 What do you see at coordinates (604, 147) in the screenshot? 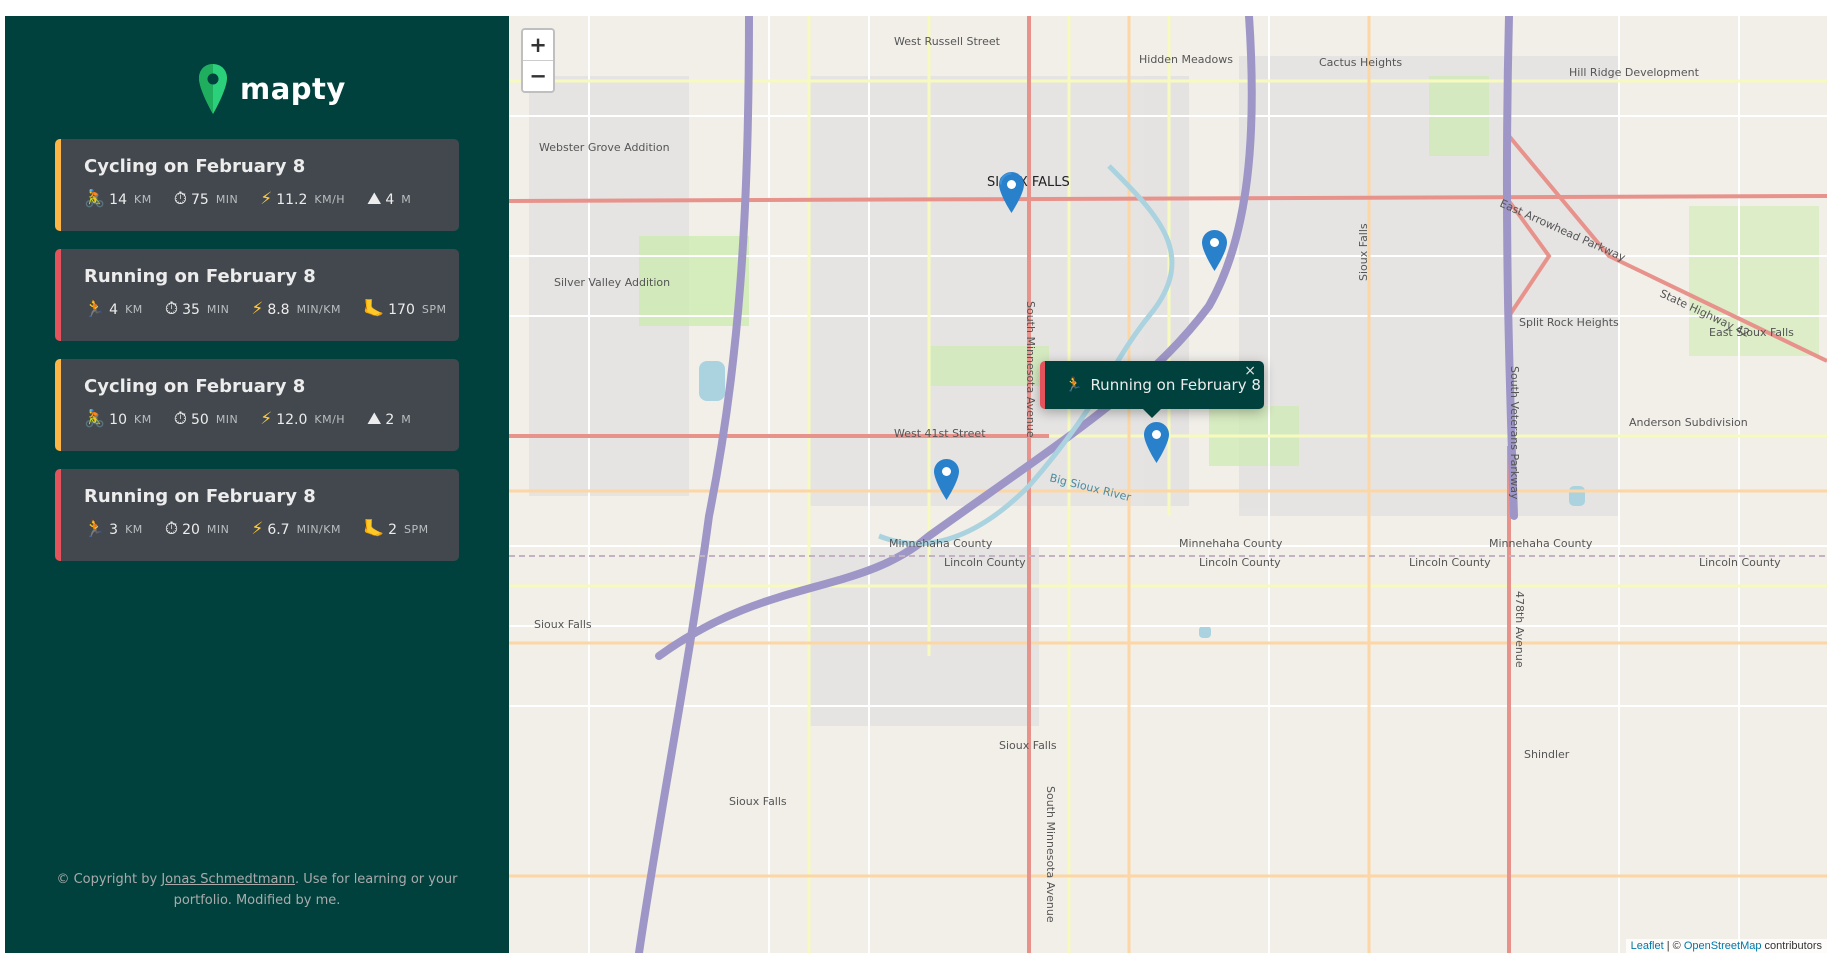
I see `map-label: Webster Grove Addition` at bounding box center [604, 147].